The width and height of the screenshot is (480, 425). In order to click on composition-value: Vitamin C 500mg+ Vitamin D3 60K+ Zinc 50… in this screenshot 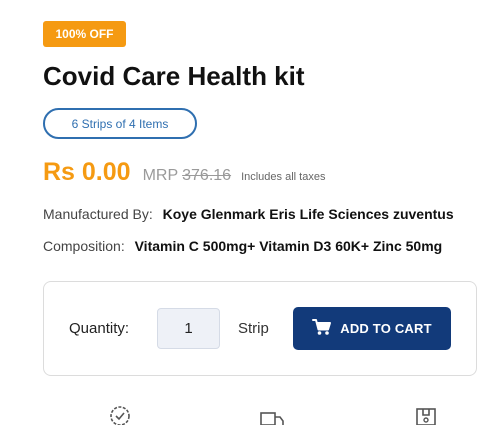, I will do `click(288, 246)`.